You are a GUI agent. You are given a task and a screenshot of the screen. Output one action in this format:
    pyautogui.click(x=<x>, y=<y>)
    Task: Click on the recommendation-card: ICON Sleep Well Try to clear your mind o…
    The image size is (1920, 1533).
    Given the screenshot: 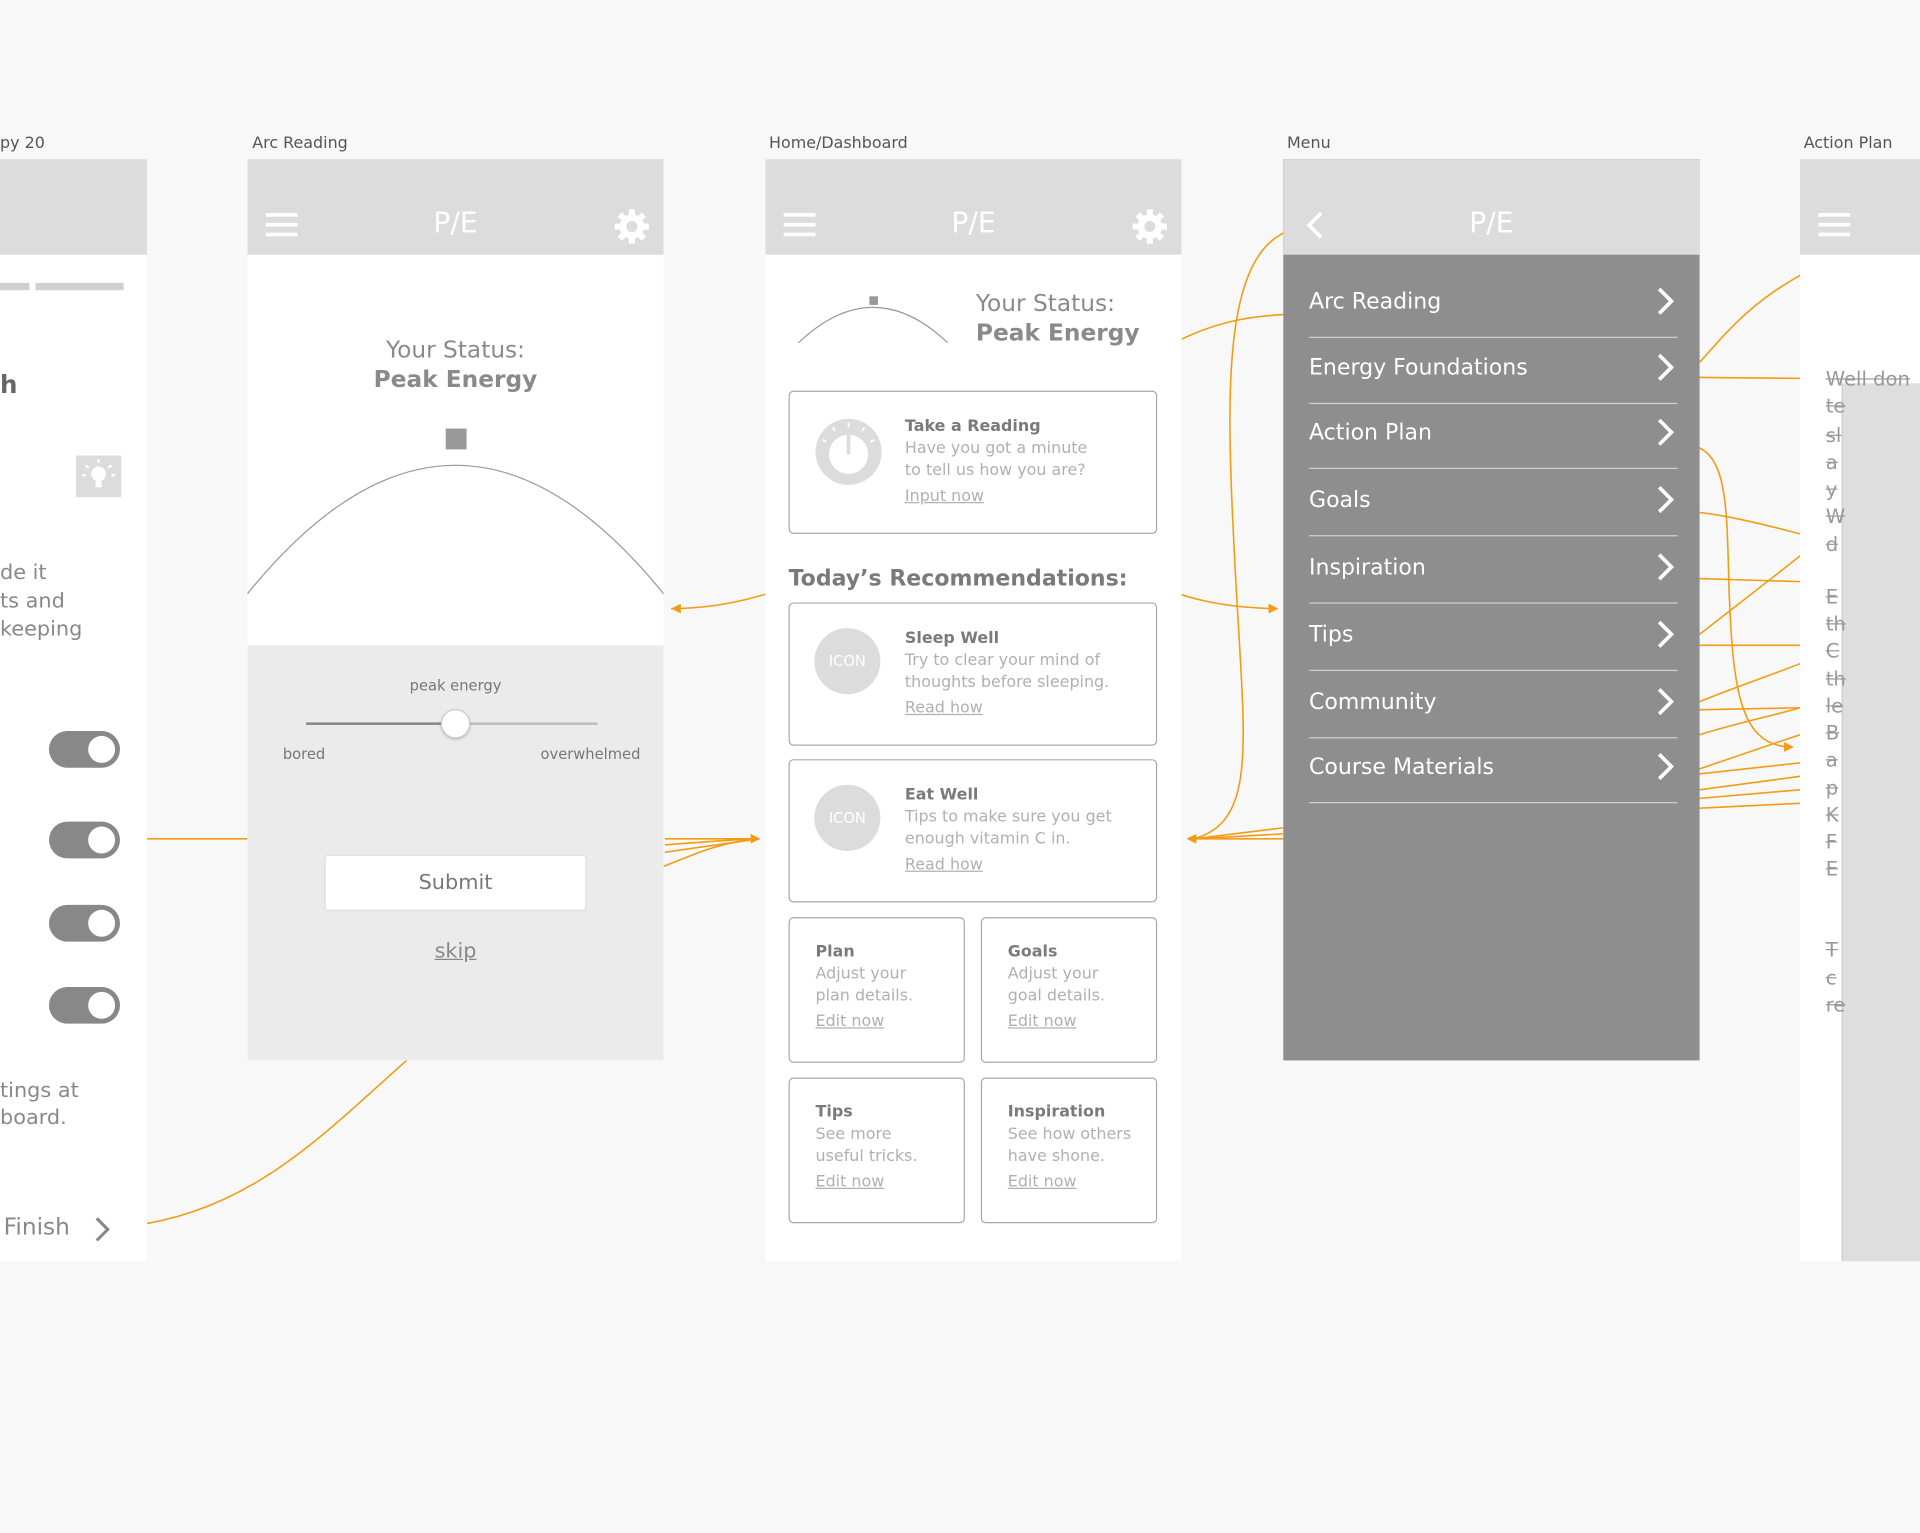 What is the action you would take?
    pyautogui.click(x=973, y=674)
    